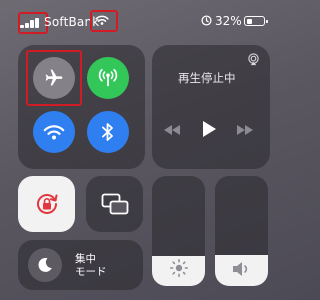 The height and width of the screenshot is (300, 320). I want to click on screen-mirroring-icon, so click(114, 204).